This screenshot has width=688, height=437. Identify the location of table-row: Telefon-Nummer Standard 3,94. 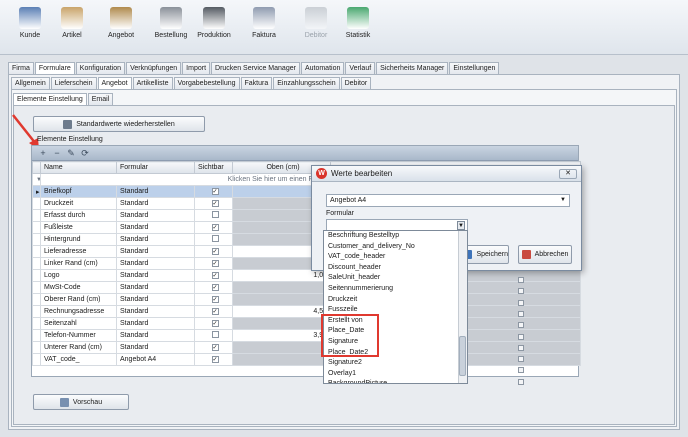
(306, 335).